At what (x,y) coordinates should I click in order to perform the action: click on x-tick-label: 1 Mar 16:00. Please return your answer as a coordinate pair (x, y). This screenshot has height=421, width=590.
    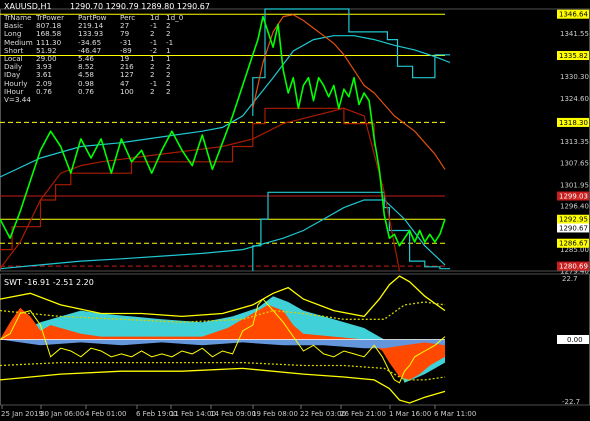
    Looking at the image, I should click on (410, 414).